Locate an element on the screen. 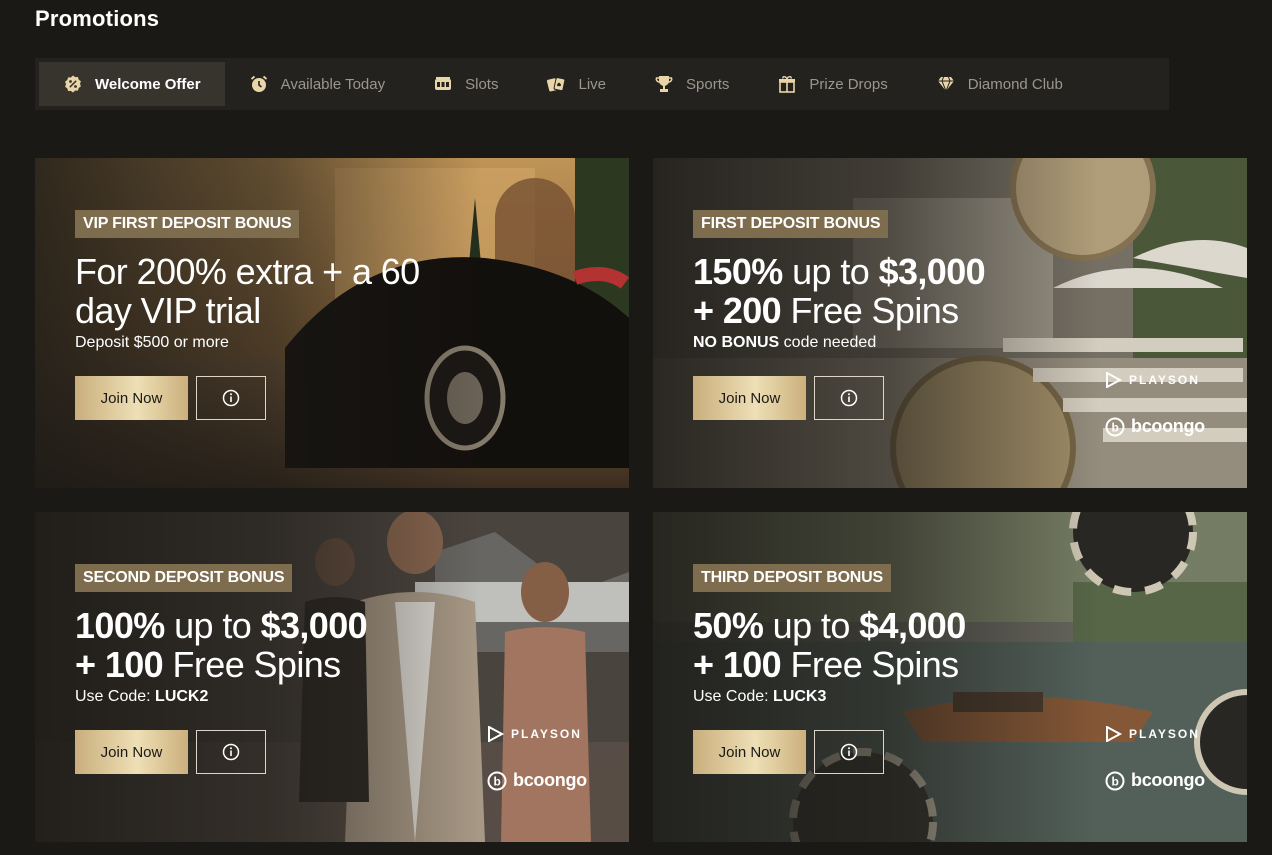  subtext-bold: NO BONUS is located at coordinates (736, 342).